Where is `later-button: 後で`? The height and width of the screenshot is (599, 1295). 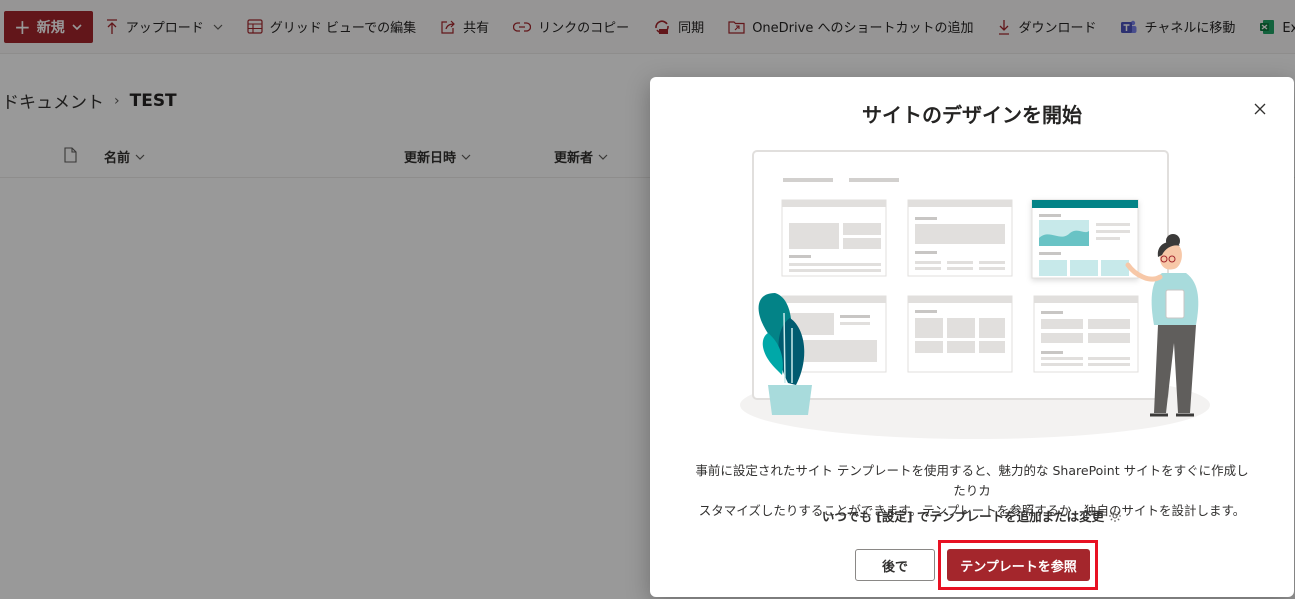 later-button: 後で is located at coordinates (895, 565).